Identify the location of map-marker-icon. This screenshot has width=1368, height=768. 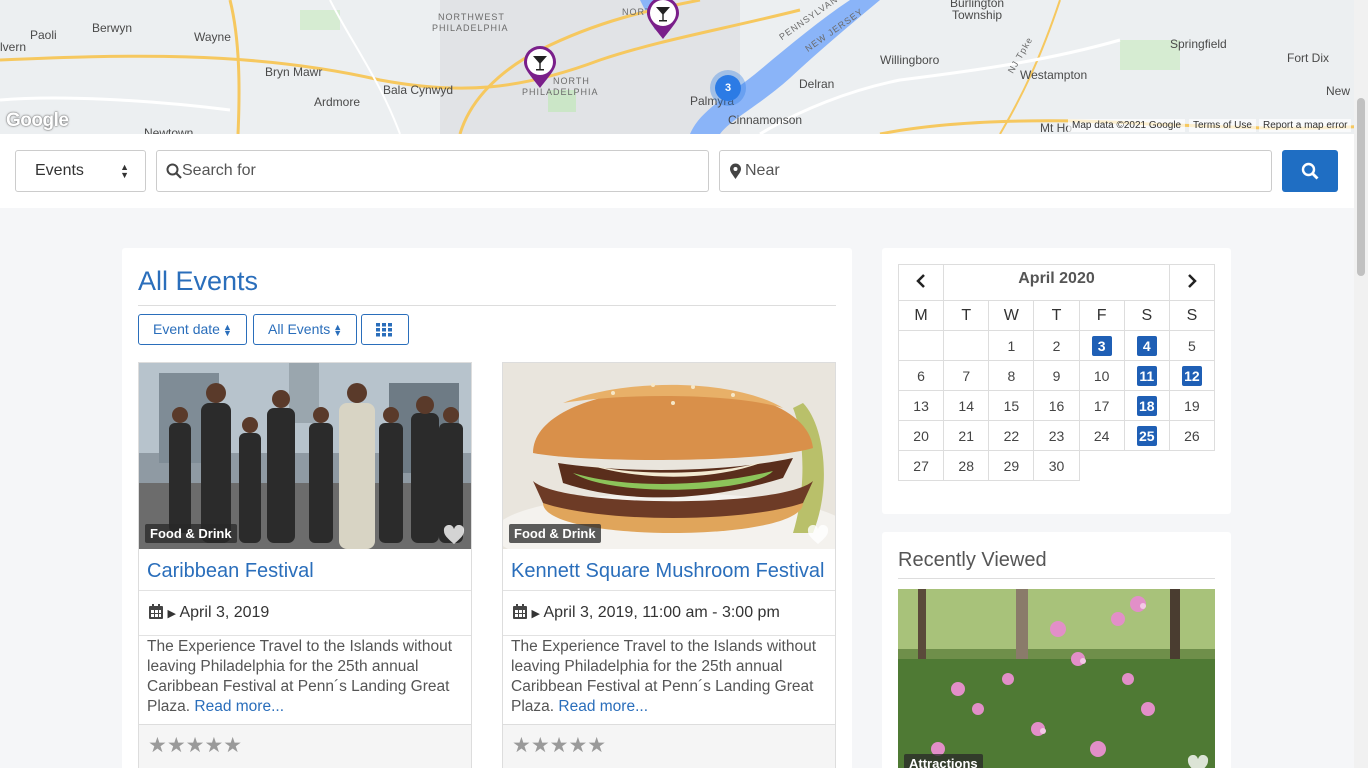
(735, 171).